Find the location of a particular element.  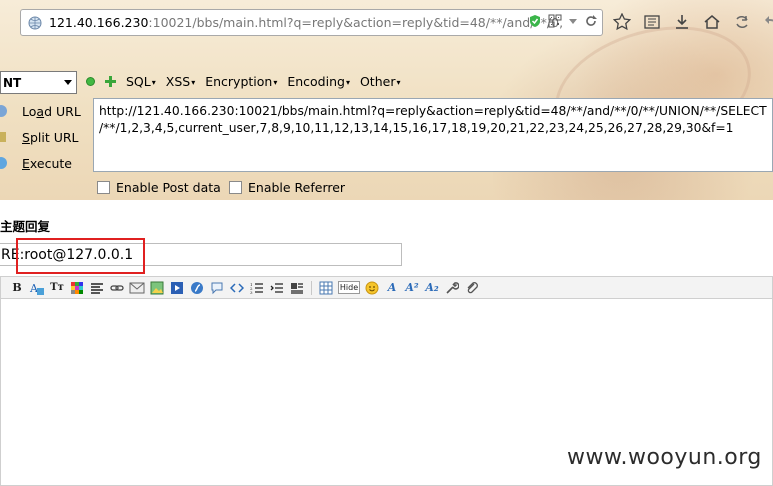

browser-toolbar-buttons is located at coordinates (692, 22).